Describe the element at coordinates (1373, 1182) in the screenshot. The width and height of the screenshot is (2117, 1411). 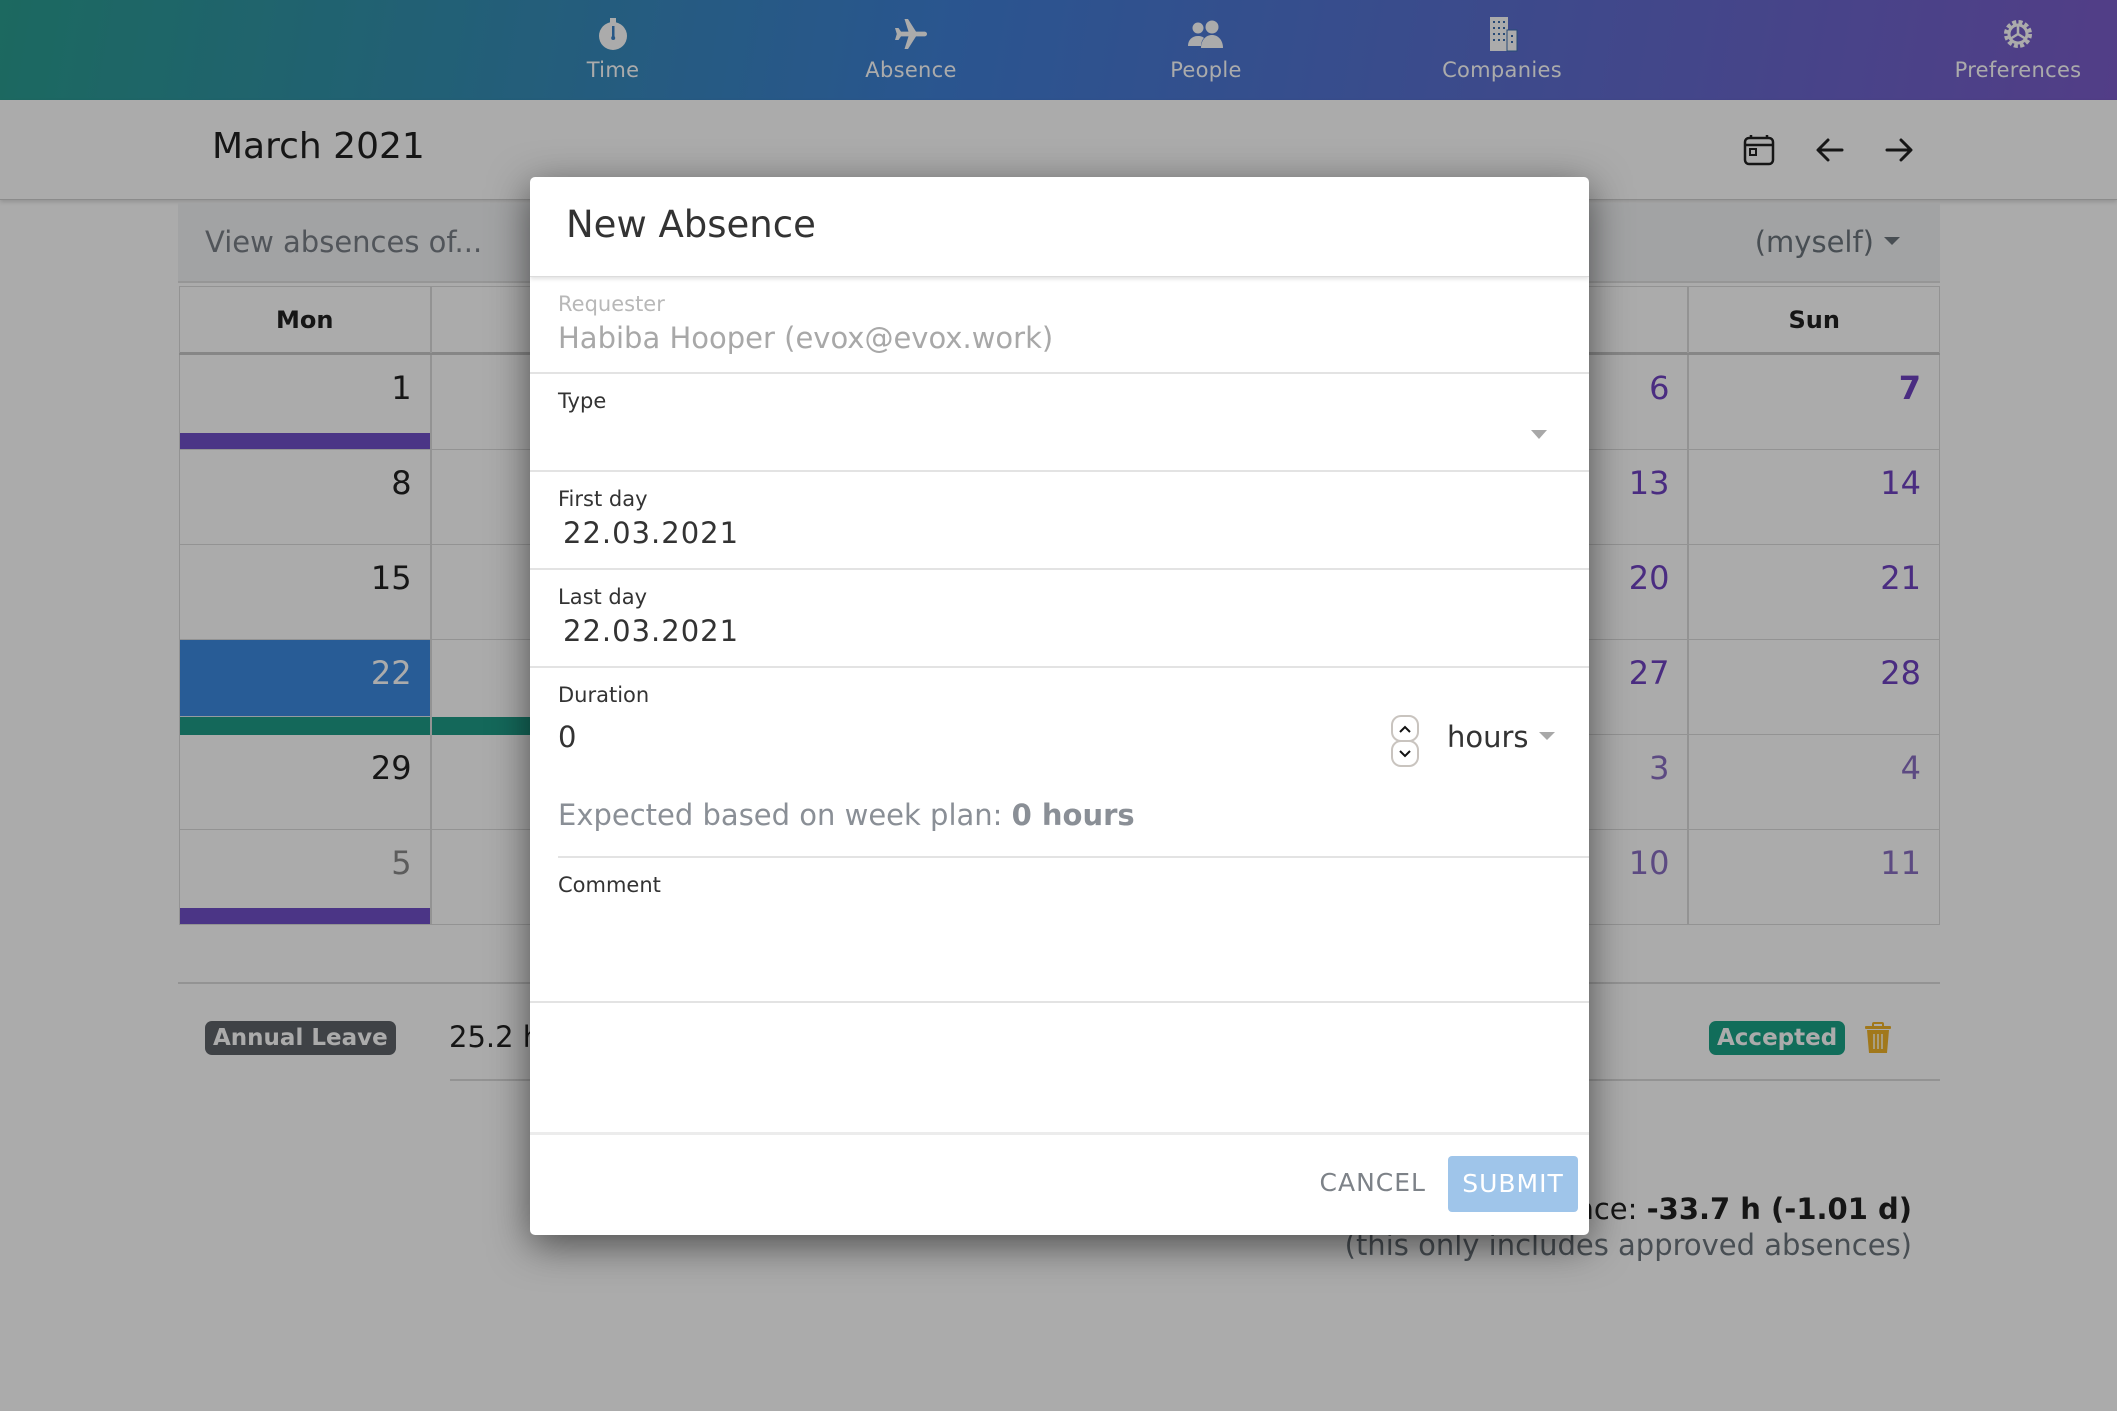
I see `cancel-button: CANCEL` at that location.